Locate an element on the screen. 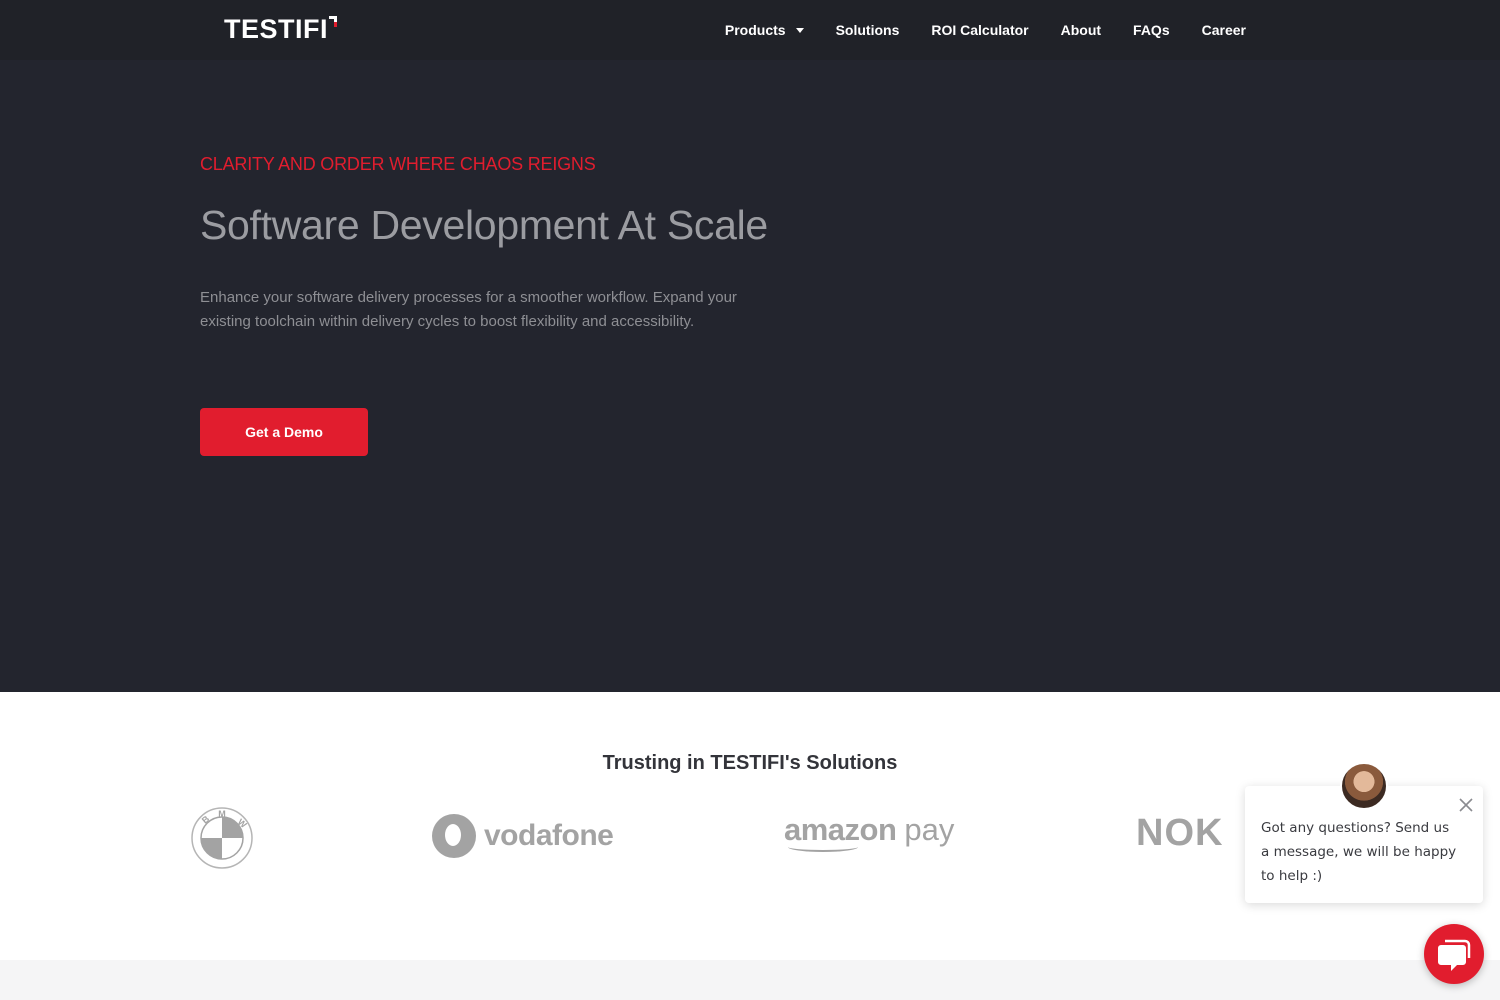 The height and width of the screenshot is (1000, 1500). nav-item-label: Solutions is located at coordinates (867, 30).